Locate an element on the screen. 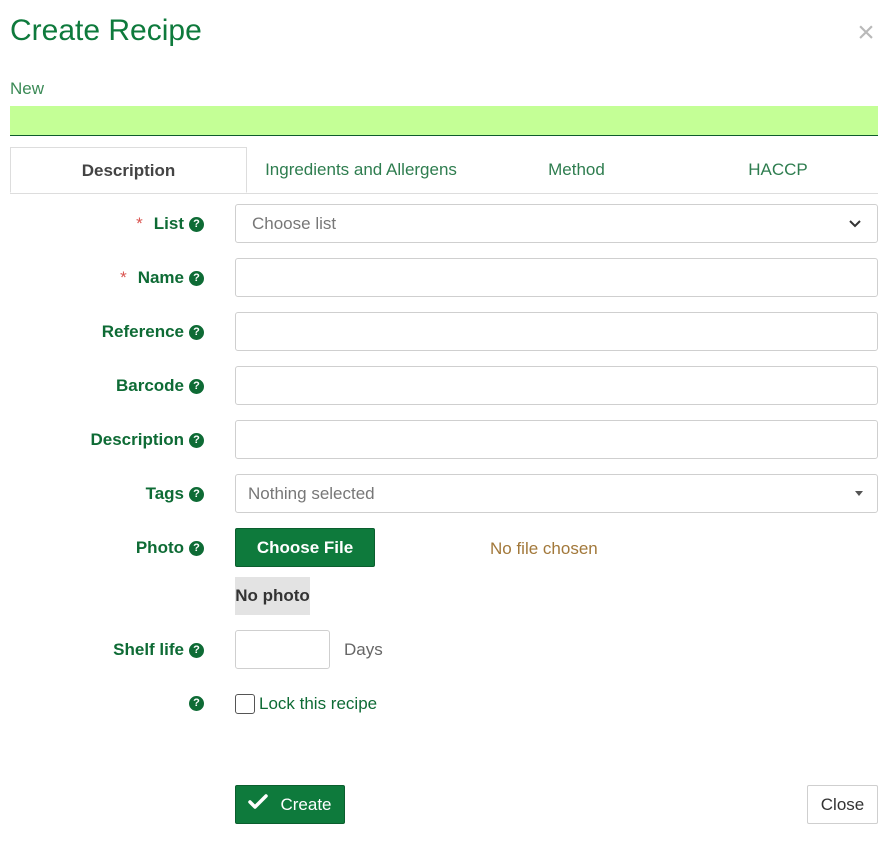 The height and width of the screenshot is (842, 886). lock-recipe-label: Lock this recipe is located at coordinates (318, 704).